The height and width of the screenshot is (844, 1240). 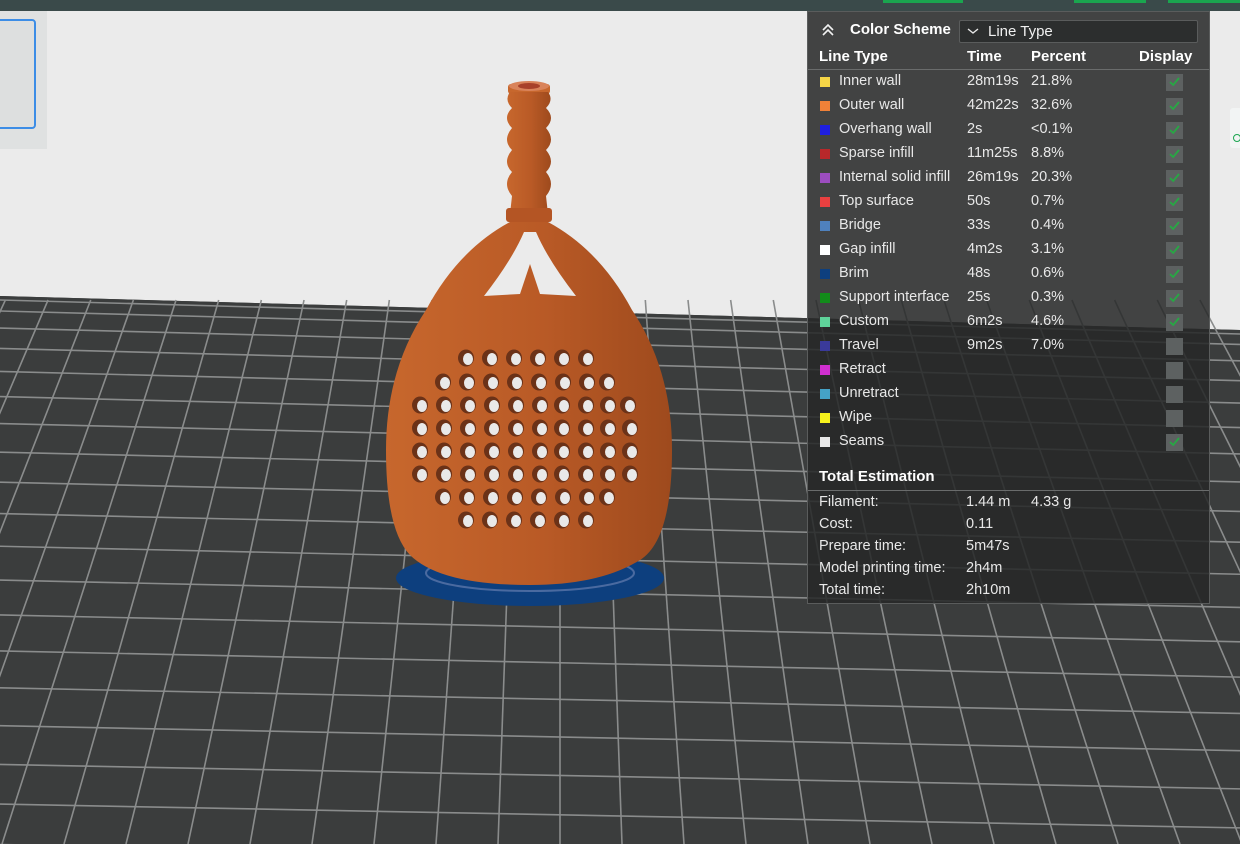 I want to click on line-type-time: 4m2s, so click(x=985, y=249).